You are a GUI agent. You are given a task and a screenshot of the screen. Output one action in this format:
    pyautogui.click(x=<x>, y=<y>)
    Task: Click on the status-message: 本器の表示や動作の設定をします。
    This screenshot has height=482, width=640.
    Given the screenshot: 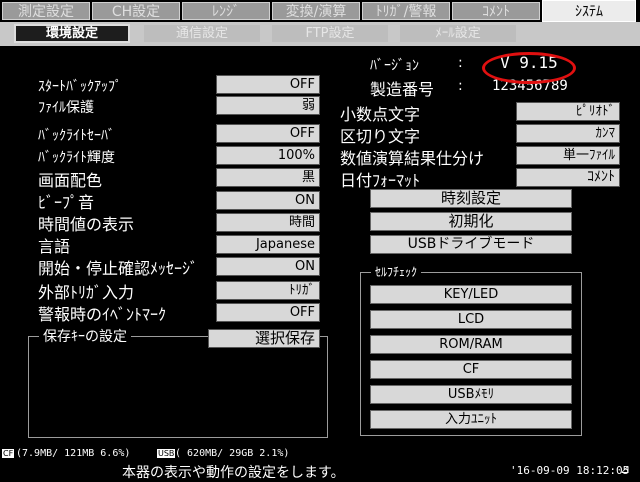 What is the action you would take?
    pyautogui.click(x=233, y=473)
    